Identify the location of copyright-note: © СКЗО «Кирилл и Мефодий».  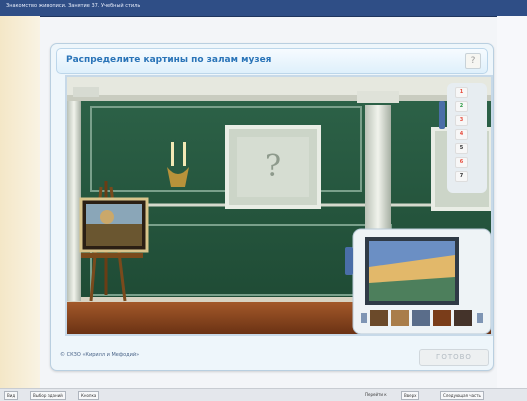
(100, 355).